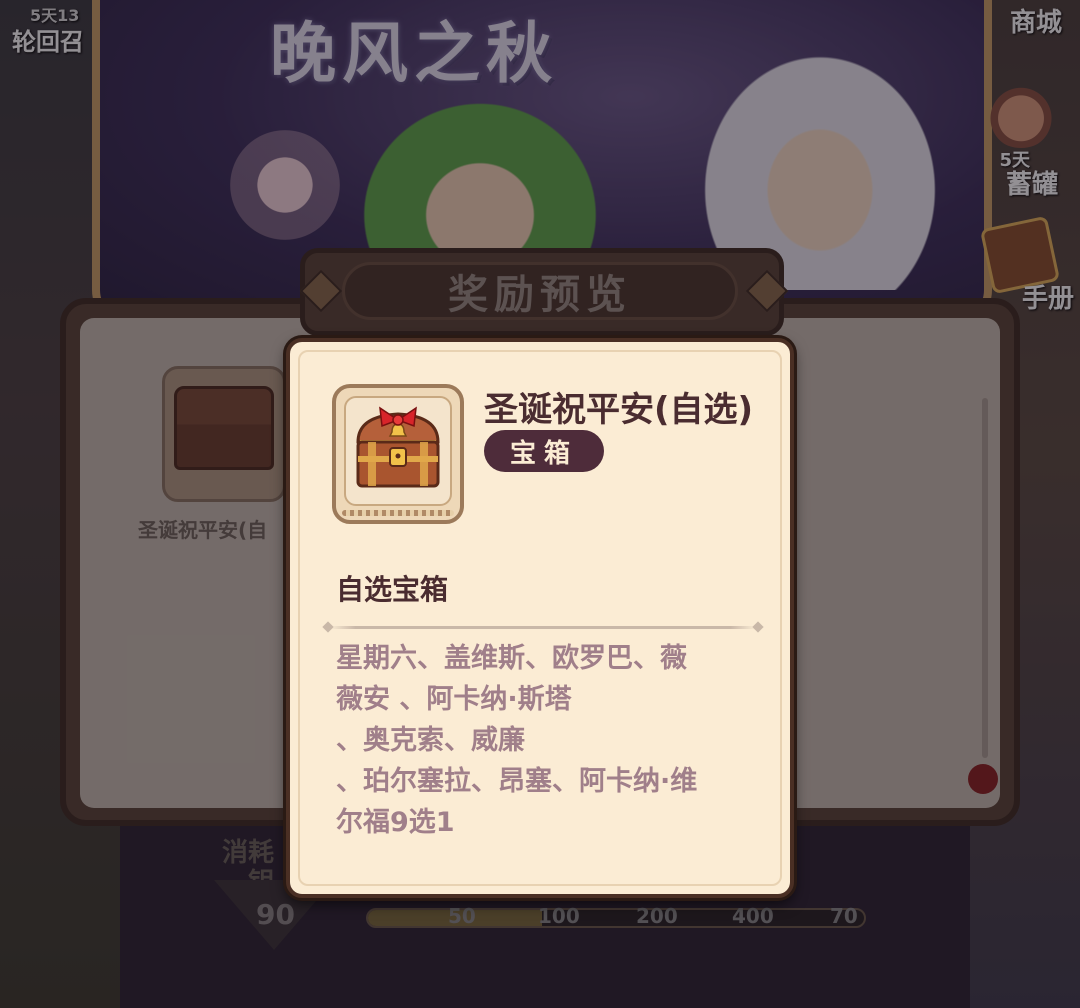  I want to click on item-name: 圣诞祝平安(自选), so click(619, 410).